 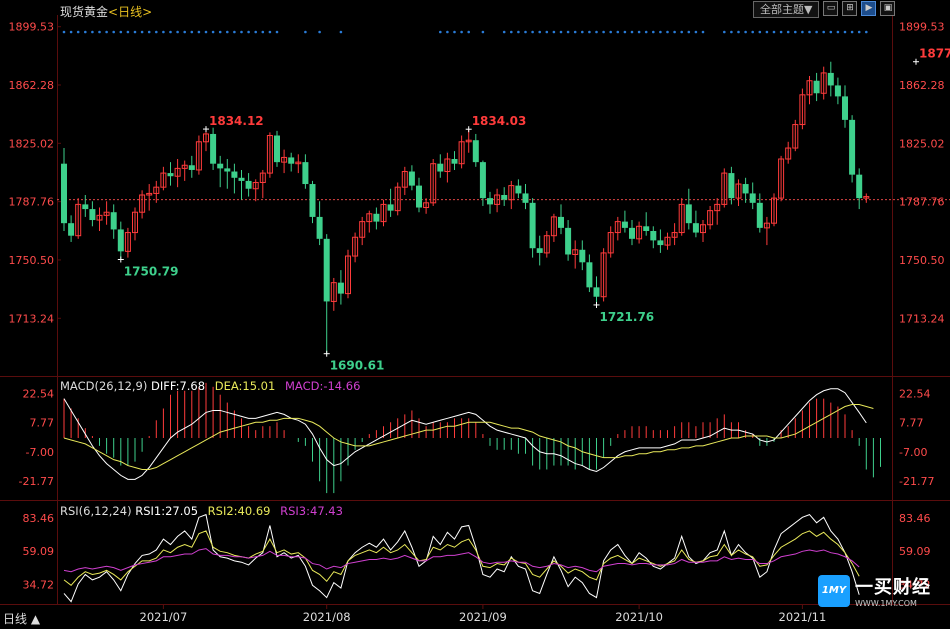 I want to click on y-tick-label-left: 1825.02, so click(x=32, y=143).